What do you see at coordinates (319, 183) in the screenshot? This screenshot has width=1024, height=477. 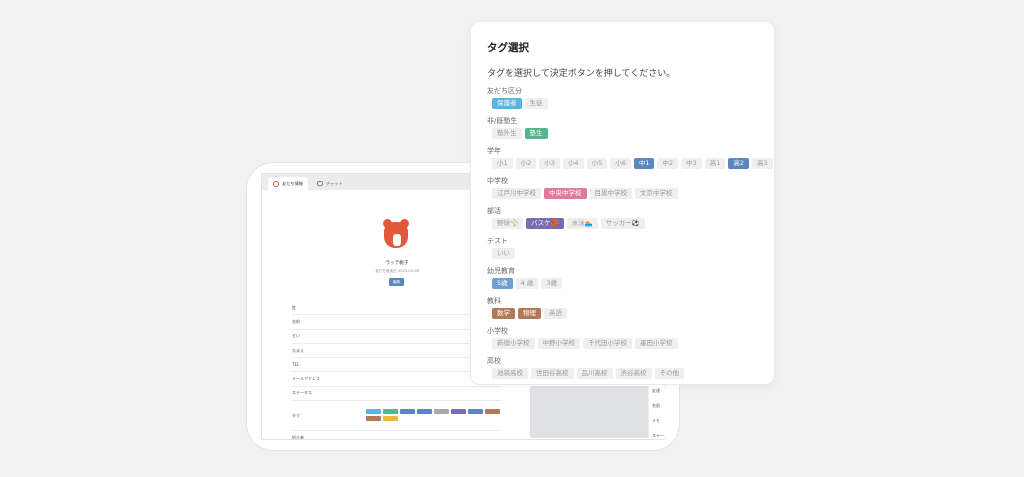 I see `chat-icon` at bounding box center [319, 183].